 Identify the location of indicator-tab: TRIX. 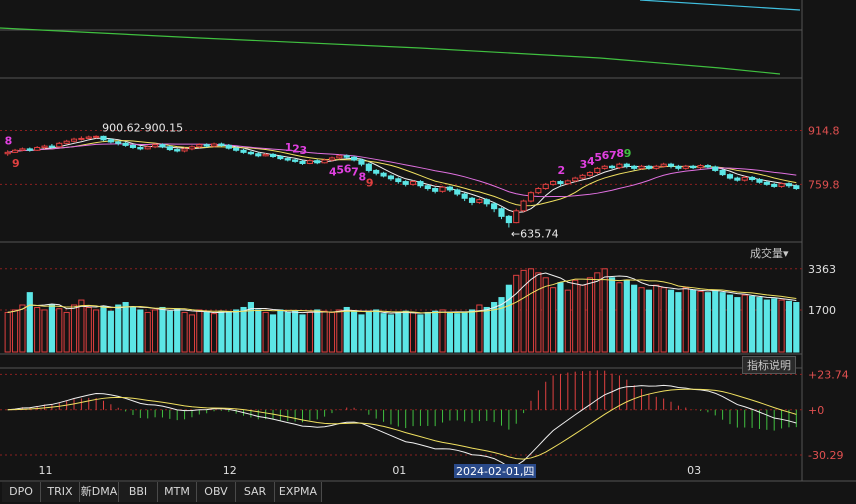
(60, 492).